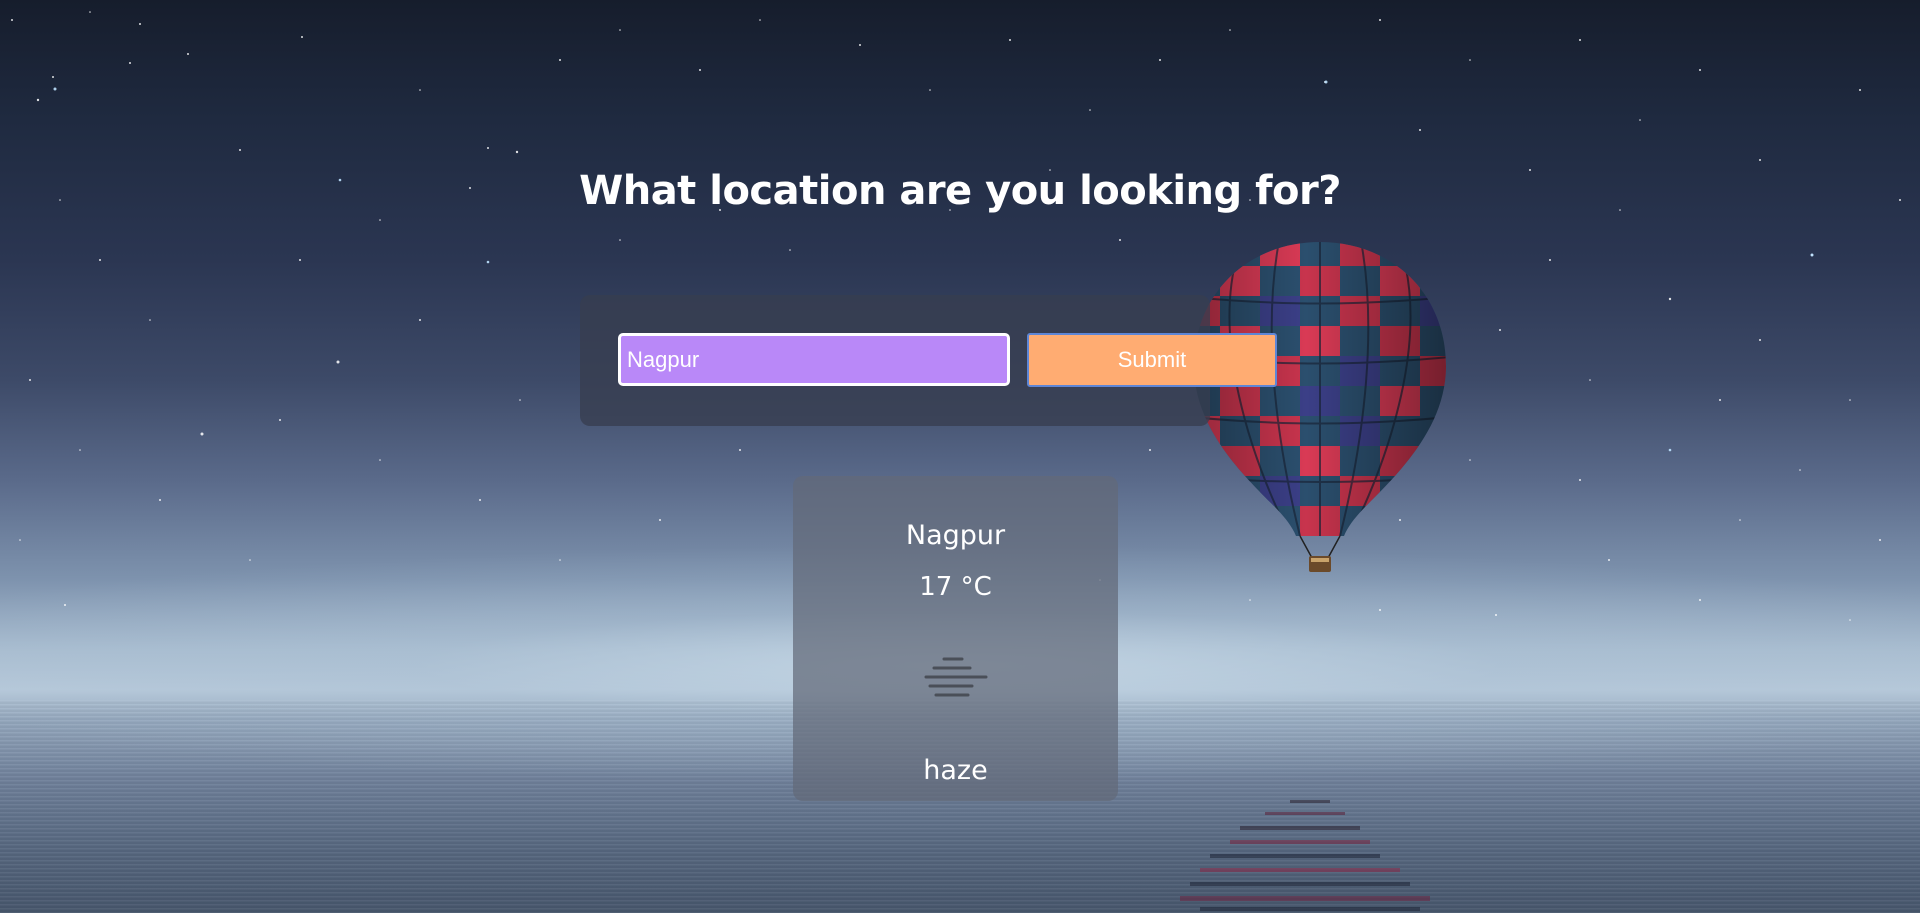  I want to click on hot-air-balloon-image, so click(1320, 407).